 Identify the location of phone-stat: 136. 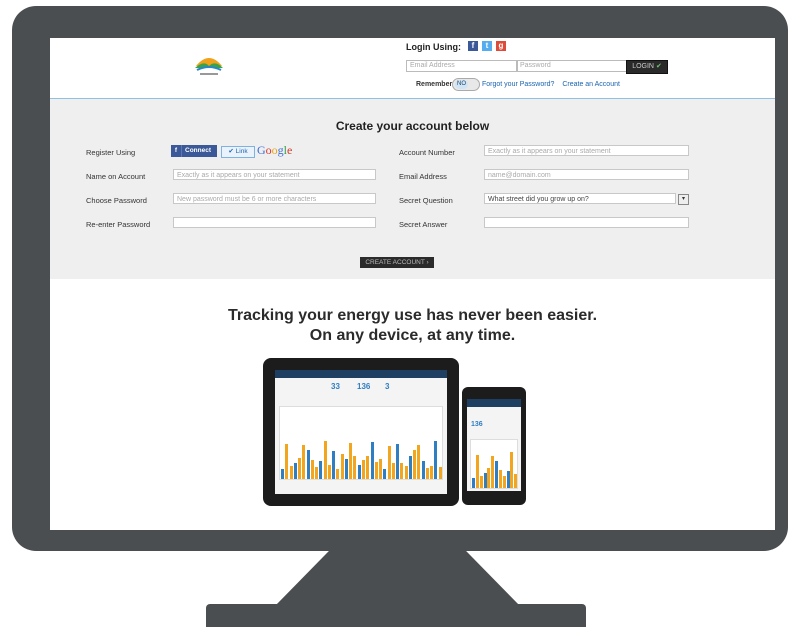
(477, 424).